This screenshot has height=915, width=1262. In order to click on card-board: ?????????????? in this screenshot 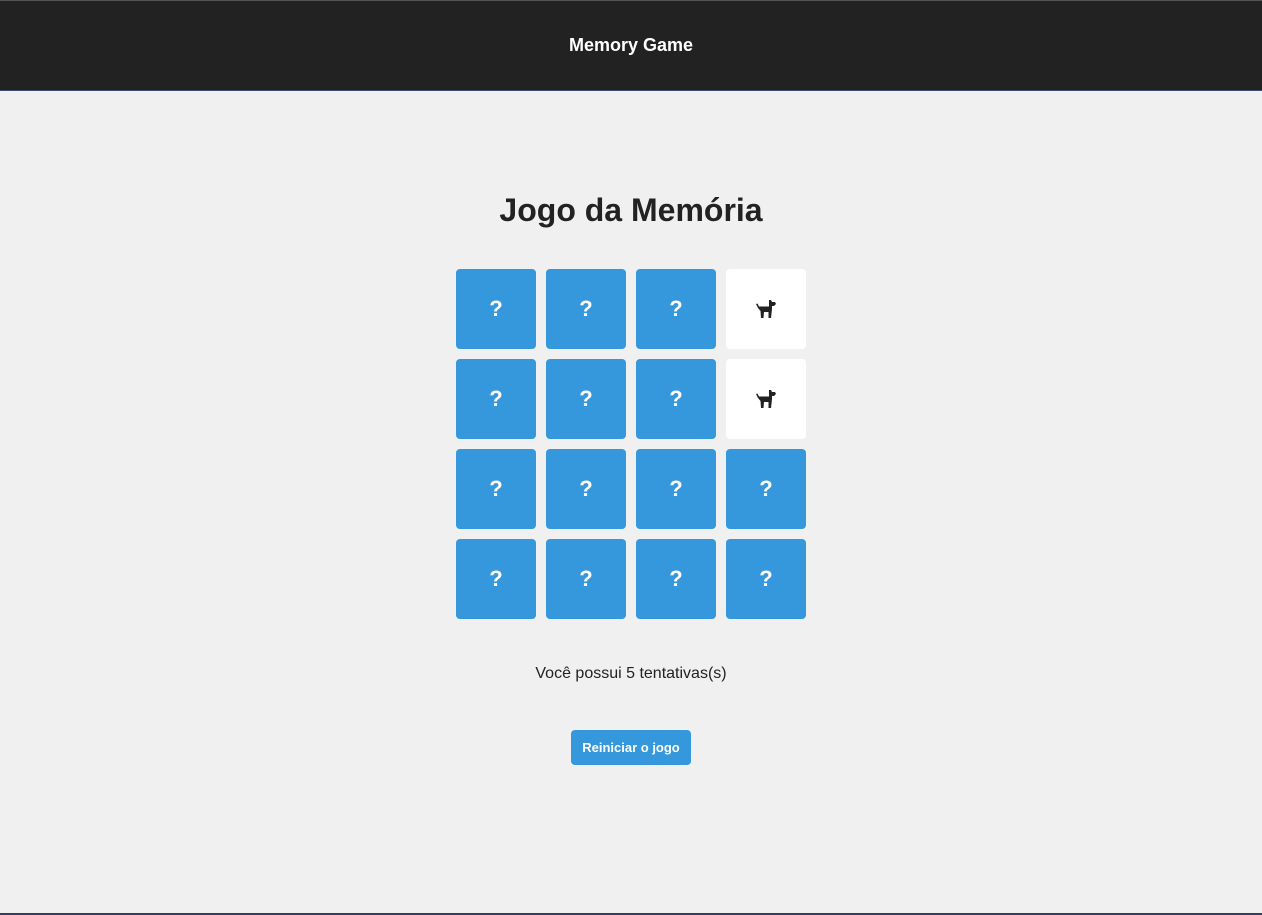, I will do `click(631, 444)`.